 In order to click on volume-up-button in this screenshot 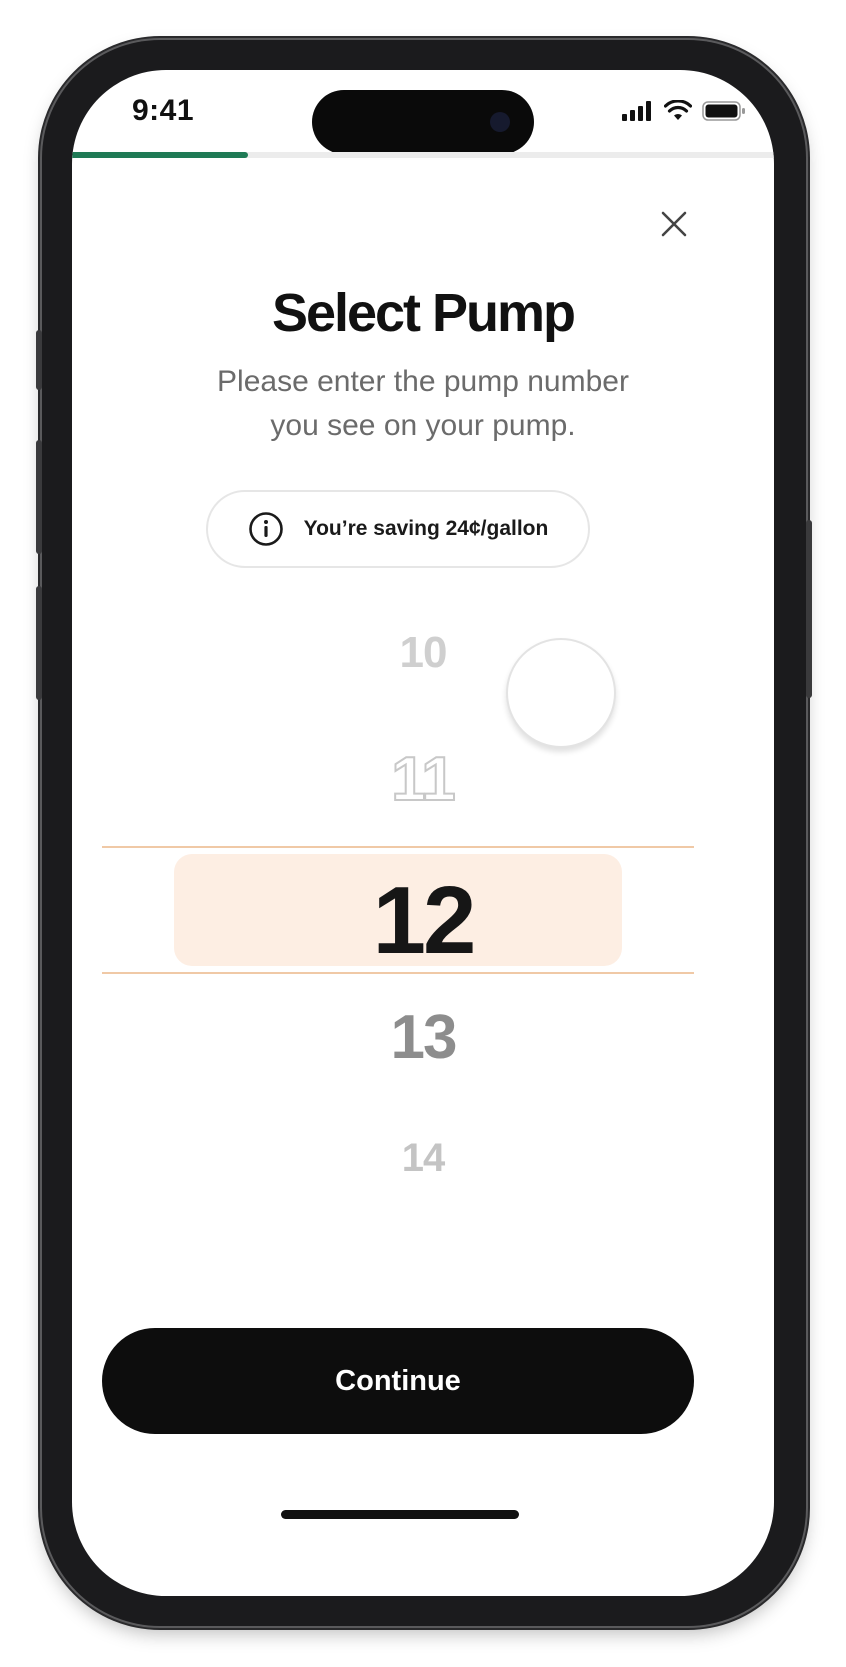, I will do `click(39, 497)`.